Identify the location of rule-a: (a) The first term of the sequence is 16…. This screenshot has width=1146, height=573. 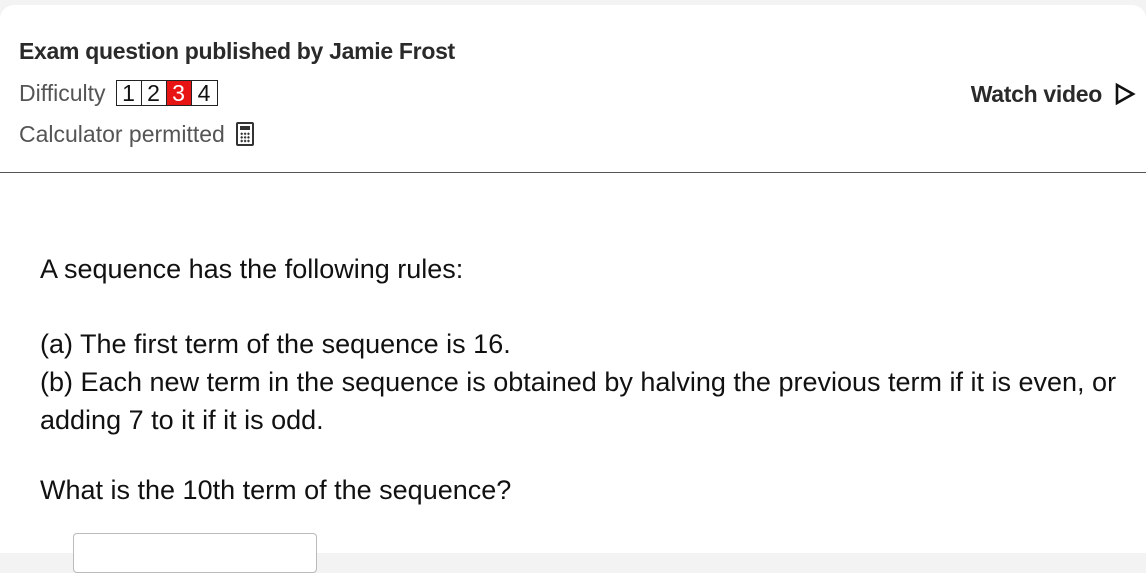
(275, 344).